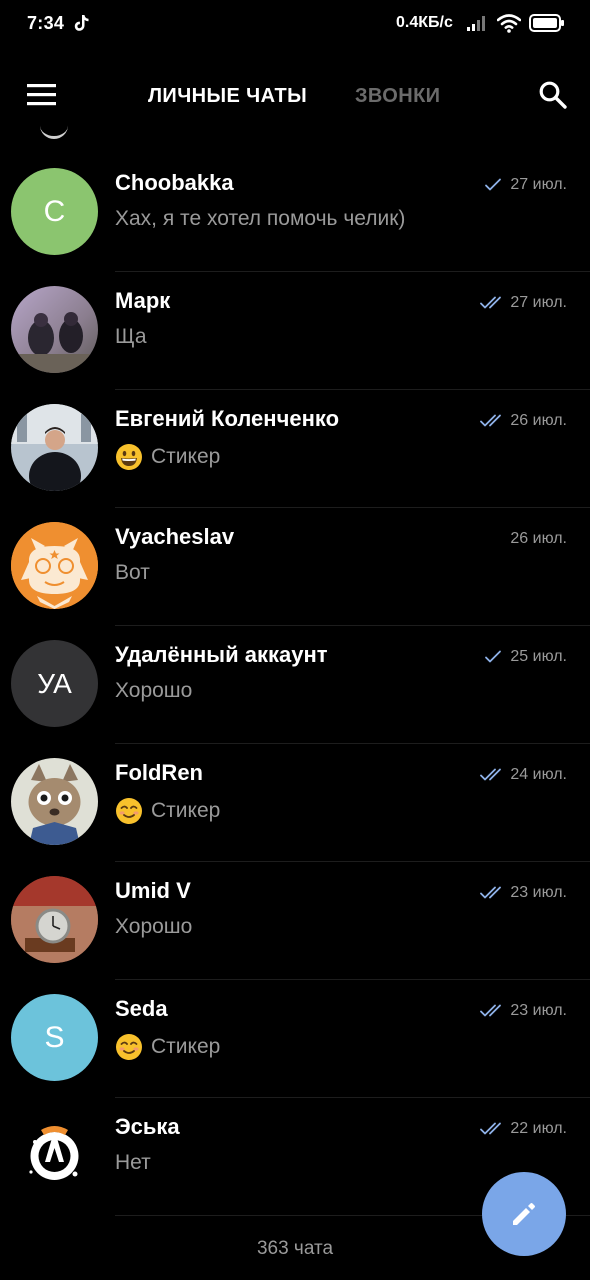 This screenshot has width=590, height=1280. Describe the element at coordinates (295, 803) in the screenshot. I see `chat-row: FoldRen 24 июл. Стикер` at that location.